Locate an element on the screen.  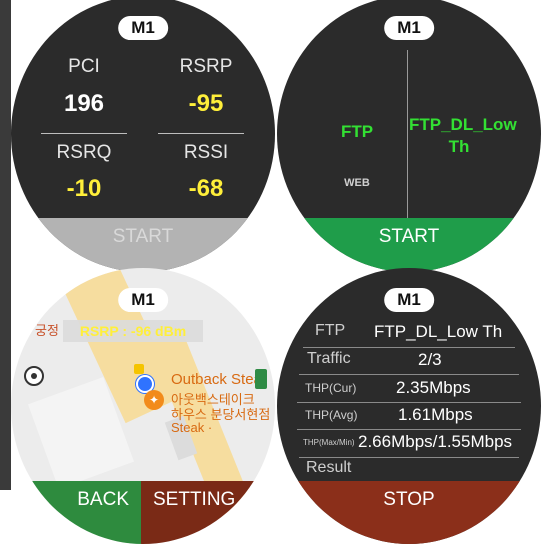
rsrq-value: -10 is located at coordinates (84, 188).